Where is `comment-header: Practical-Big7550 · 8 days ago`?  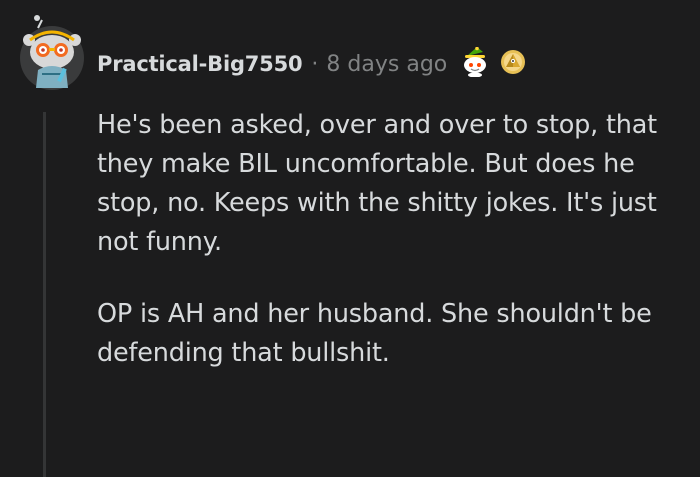 comment-header: Practical-Big7550 · 8 days ago is located at coordinates (312, 64).